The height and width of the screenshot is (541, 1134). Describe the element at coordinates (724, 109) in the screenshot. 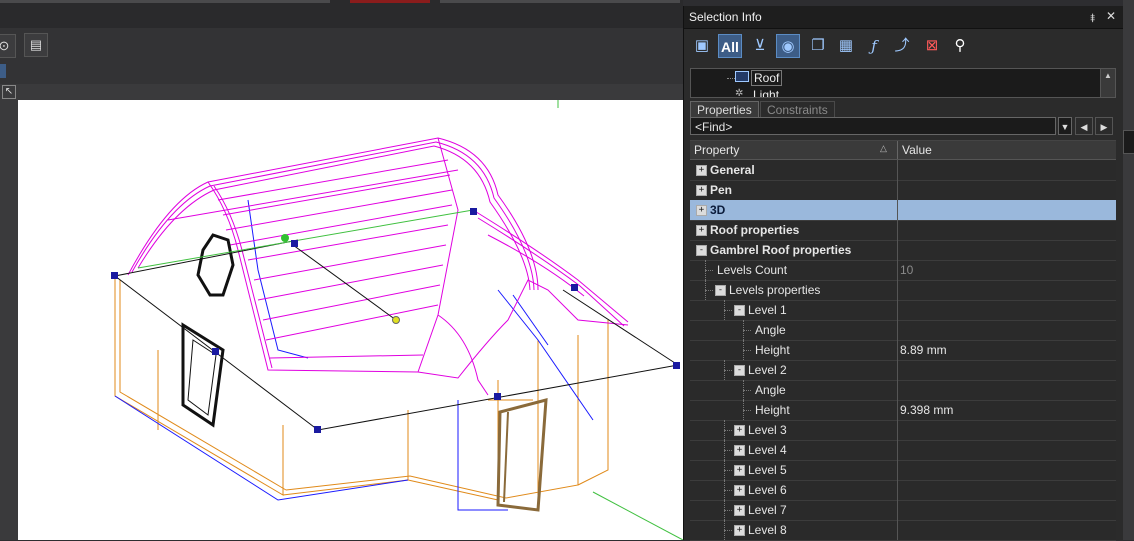

I see `tab-properties: Properties` at that location.